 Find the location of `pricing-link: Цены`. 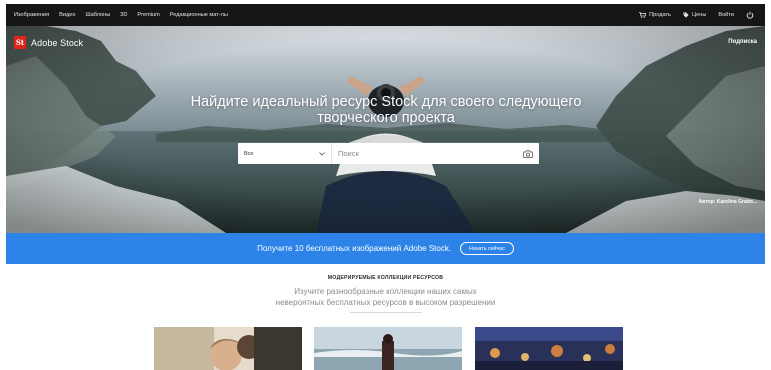

pricing-link: Цены is located at coordinates (694, 15).